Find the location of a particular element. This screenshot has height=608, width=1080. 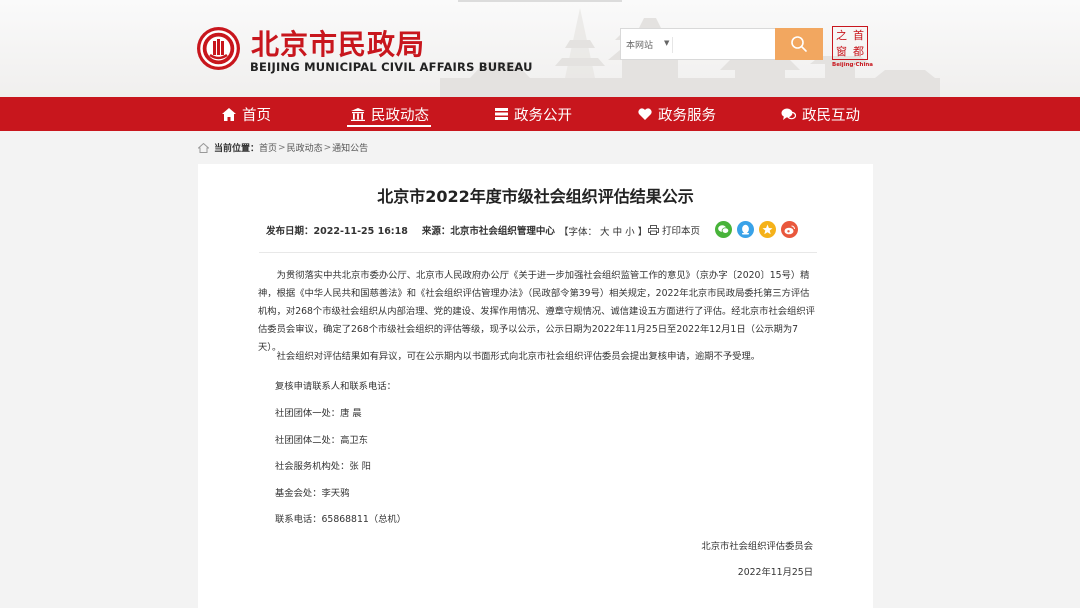

search-box: 本网站 ▼ is located at coordinates (698, 44).